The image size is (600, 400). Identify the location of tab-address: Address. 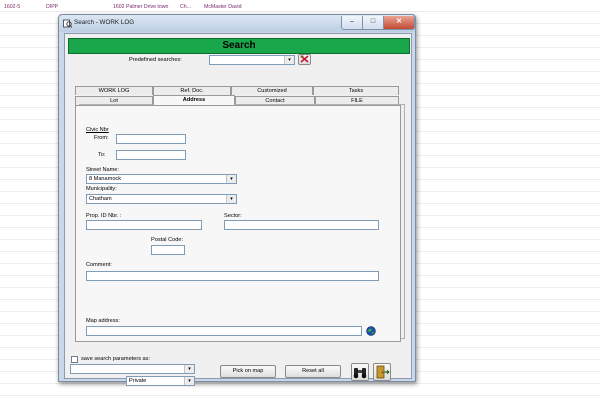
(194, 100).